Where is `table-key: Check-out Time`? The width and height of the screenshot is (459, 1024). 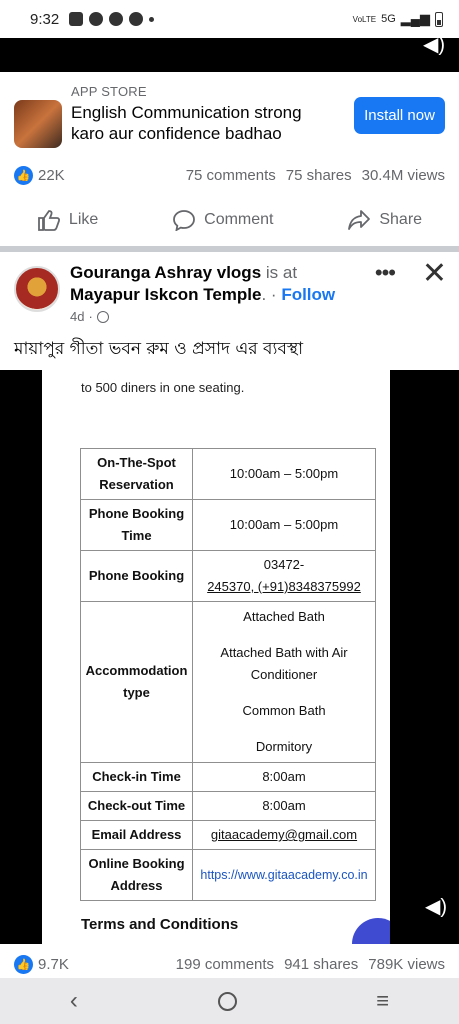
table-key: Check-out Time is located at coordinates (136, 806).